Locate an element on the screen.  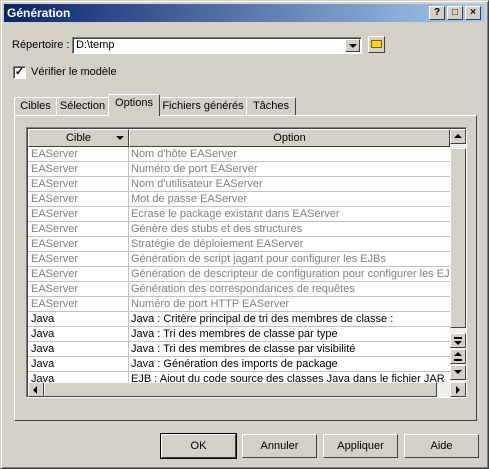
column-header-option: Option is located at coordinates (289, 138).